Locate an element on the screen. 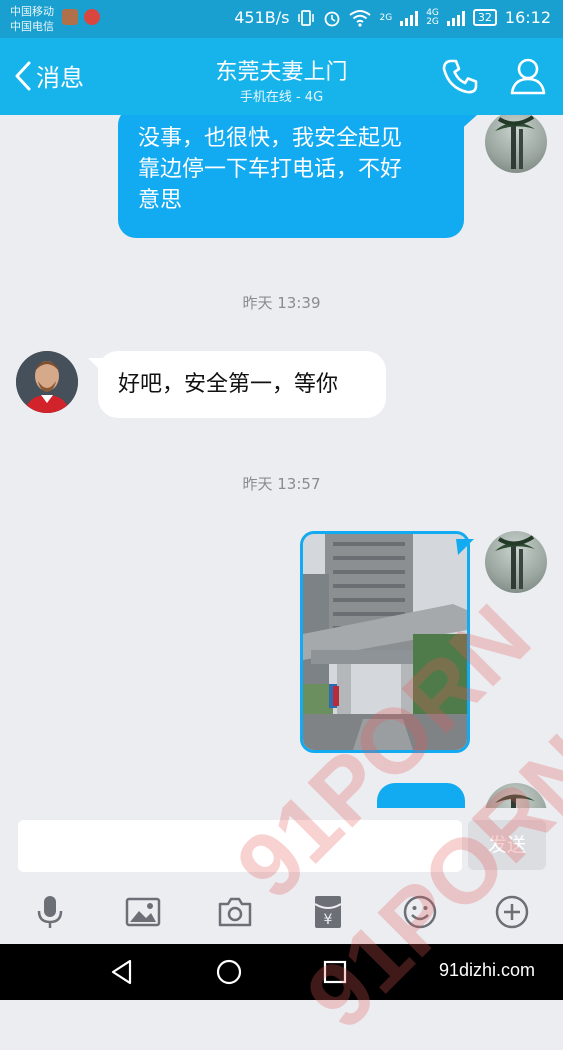 The width and height of the screenshot is (563, 1050). signal-1-icon is located at coordinates (409, 18).